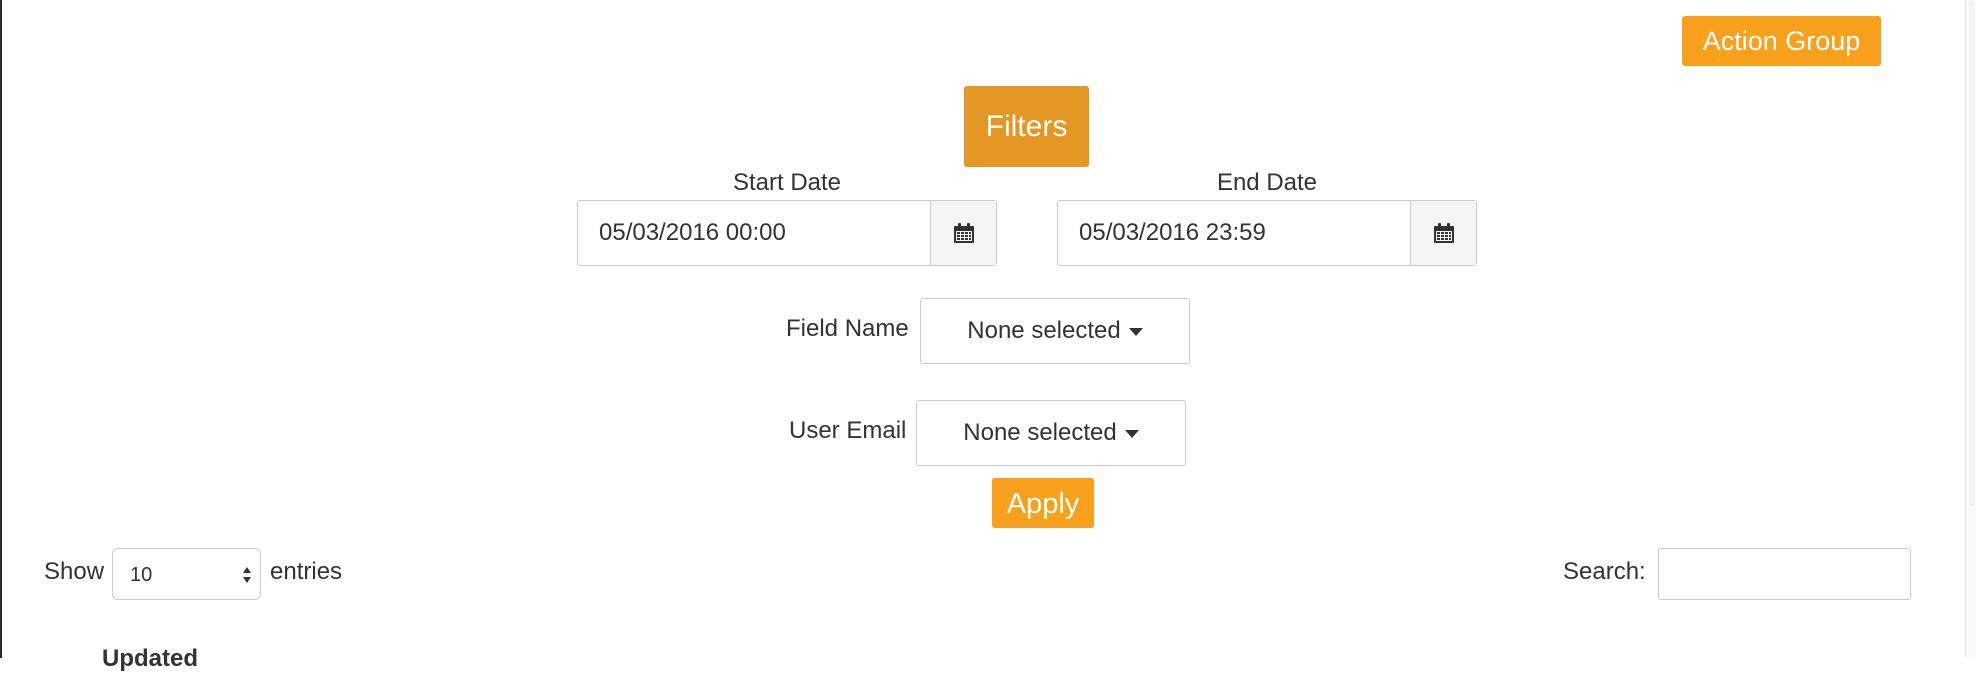 The height and width of the screenshot is (674, 1976). I want to click on entries-per-page-select: 10, so click(186, 574).